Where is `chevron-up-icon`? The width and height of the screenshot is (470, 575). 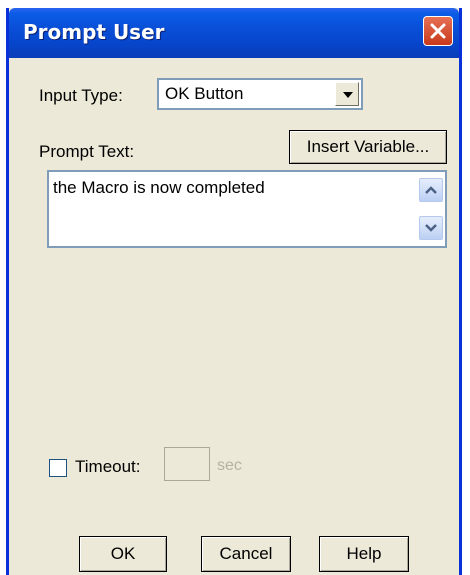
chevron-up-icon is located at coordinates (431, 190).